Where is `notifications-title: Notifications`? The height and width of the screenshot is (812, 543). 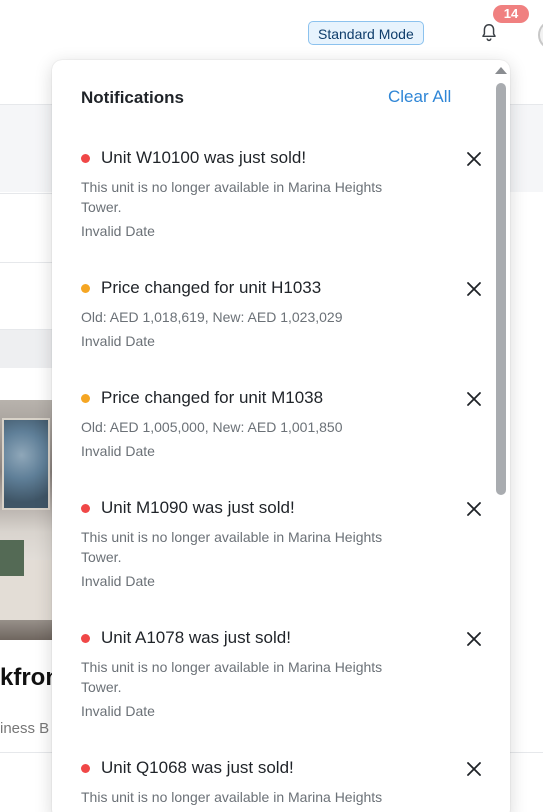 notifications-title: Notifications is located at coordinates (132, 97).